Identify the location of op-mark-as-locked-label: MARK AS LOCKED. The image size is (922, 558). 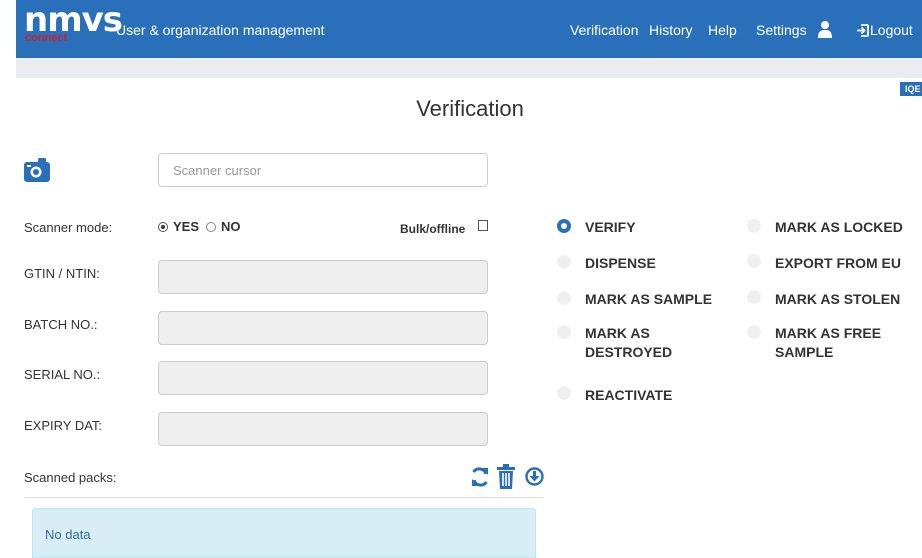
(839, 227).